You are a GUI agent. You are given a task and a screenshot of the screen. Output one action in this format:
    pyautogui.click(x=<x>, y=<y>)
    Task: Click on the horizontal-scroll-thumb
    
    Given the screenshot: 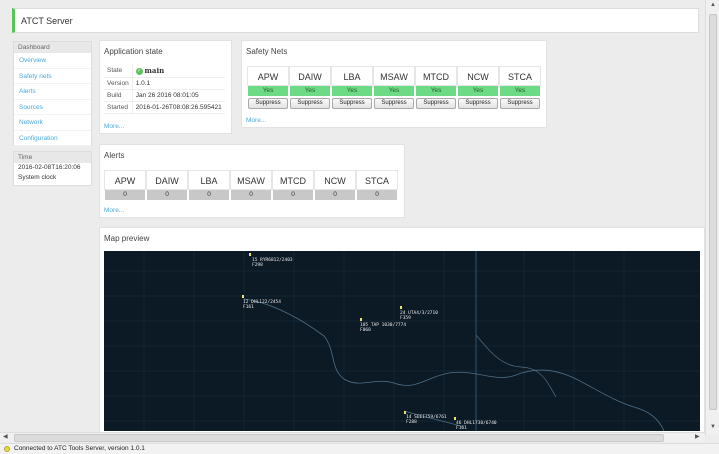 What is the action you would take?
    pyautogui.click(x=339, y=438)
    